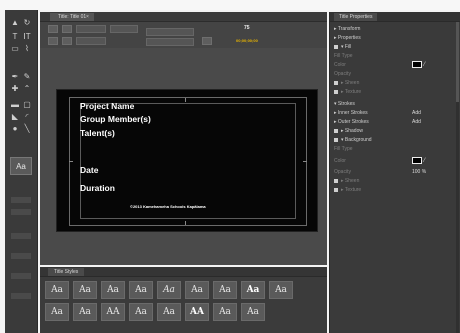  Describe the element at coordinates (396, 113) in the screenshot. I see `inner-strokes-row: ▸ Inner Strokes Add` at that location.